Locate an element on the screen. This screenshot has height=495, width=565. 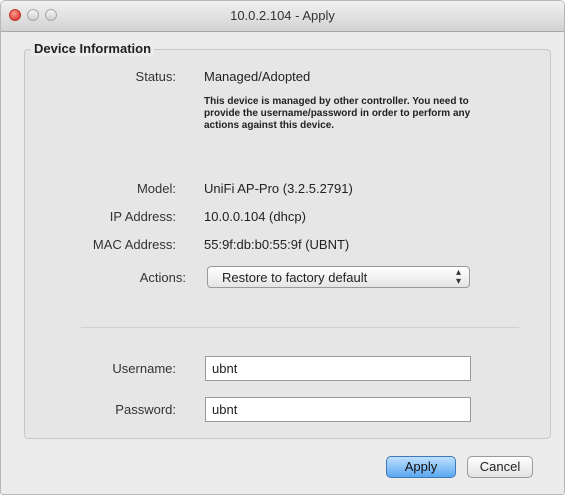
username-label: Username: is located at coordinates (144, 368).